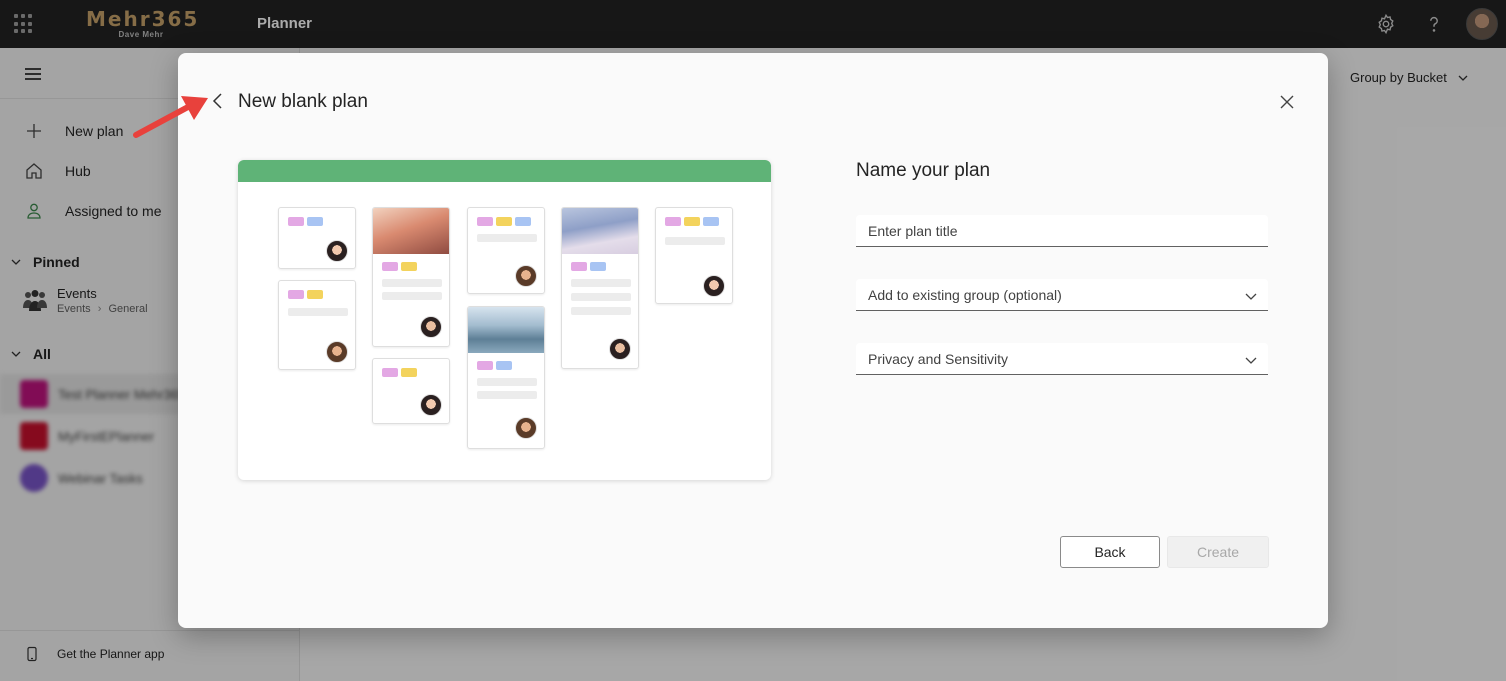 The height and width of the screenshot is (681, 1506). What do you see at coordinates (1110, 552) in the screenshot?
I see `back-button: Back` at bounding box center [1110, 552].